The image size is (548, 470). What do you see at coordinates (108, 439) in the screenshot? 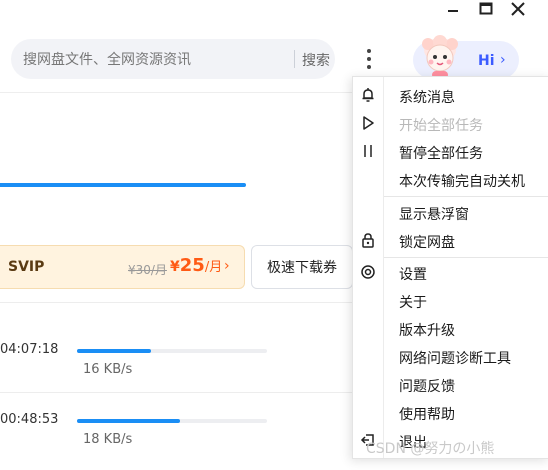
I see `transfer-speed: 18 KB/s` at bounding box center [108, 439].